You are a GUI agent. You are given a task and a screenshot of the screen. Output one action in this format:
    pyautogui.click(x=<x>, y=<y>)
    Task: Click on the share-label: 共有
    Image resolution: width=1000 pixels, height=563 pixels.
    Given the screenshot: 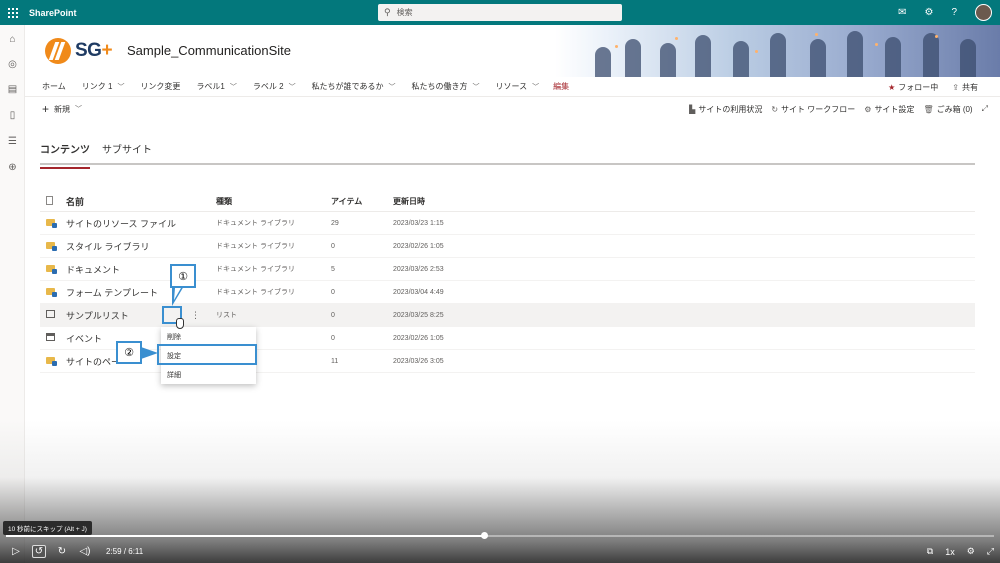 What is the action you would take?
    pyautogui.click(x=970, y=87)
    